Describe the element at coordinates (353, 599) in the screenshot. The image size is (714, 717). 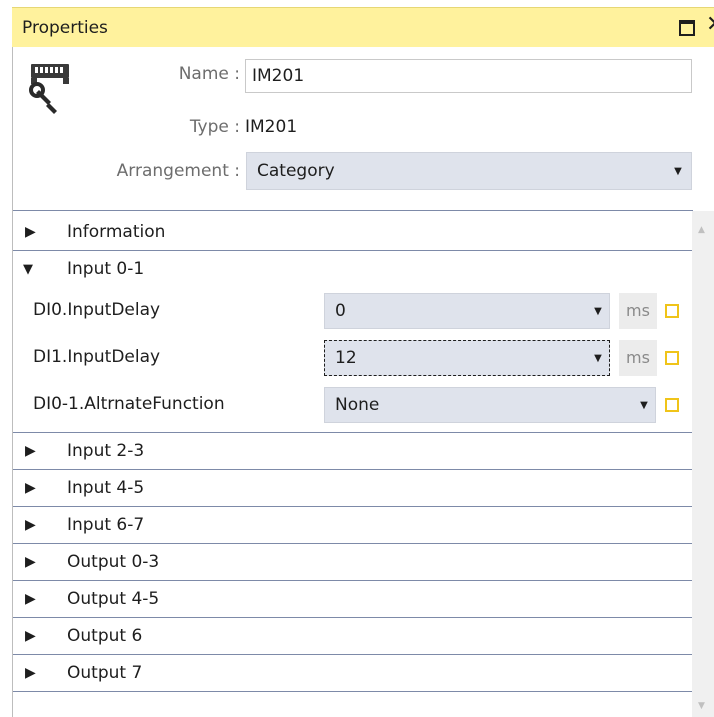
I see `category-output-4-5: ▶ Output 4-5` at that location.